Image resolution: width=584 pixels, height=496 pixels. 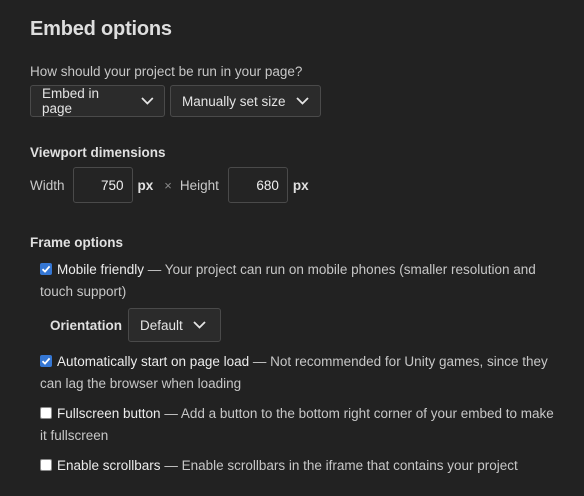 I want to click on autostart-label: Automatically start on page load, so click(x=153, y=361).